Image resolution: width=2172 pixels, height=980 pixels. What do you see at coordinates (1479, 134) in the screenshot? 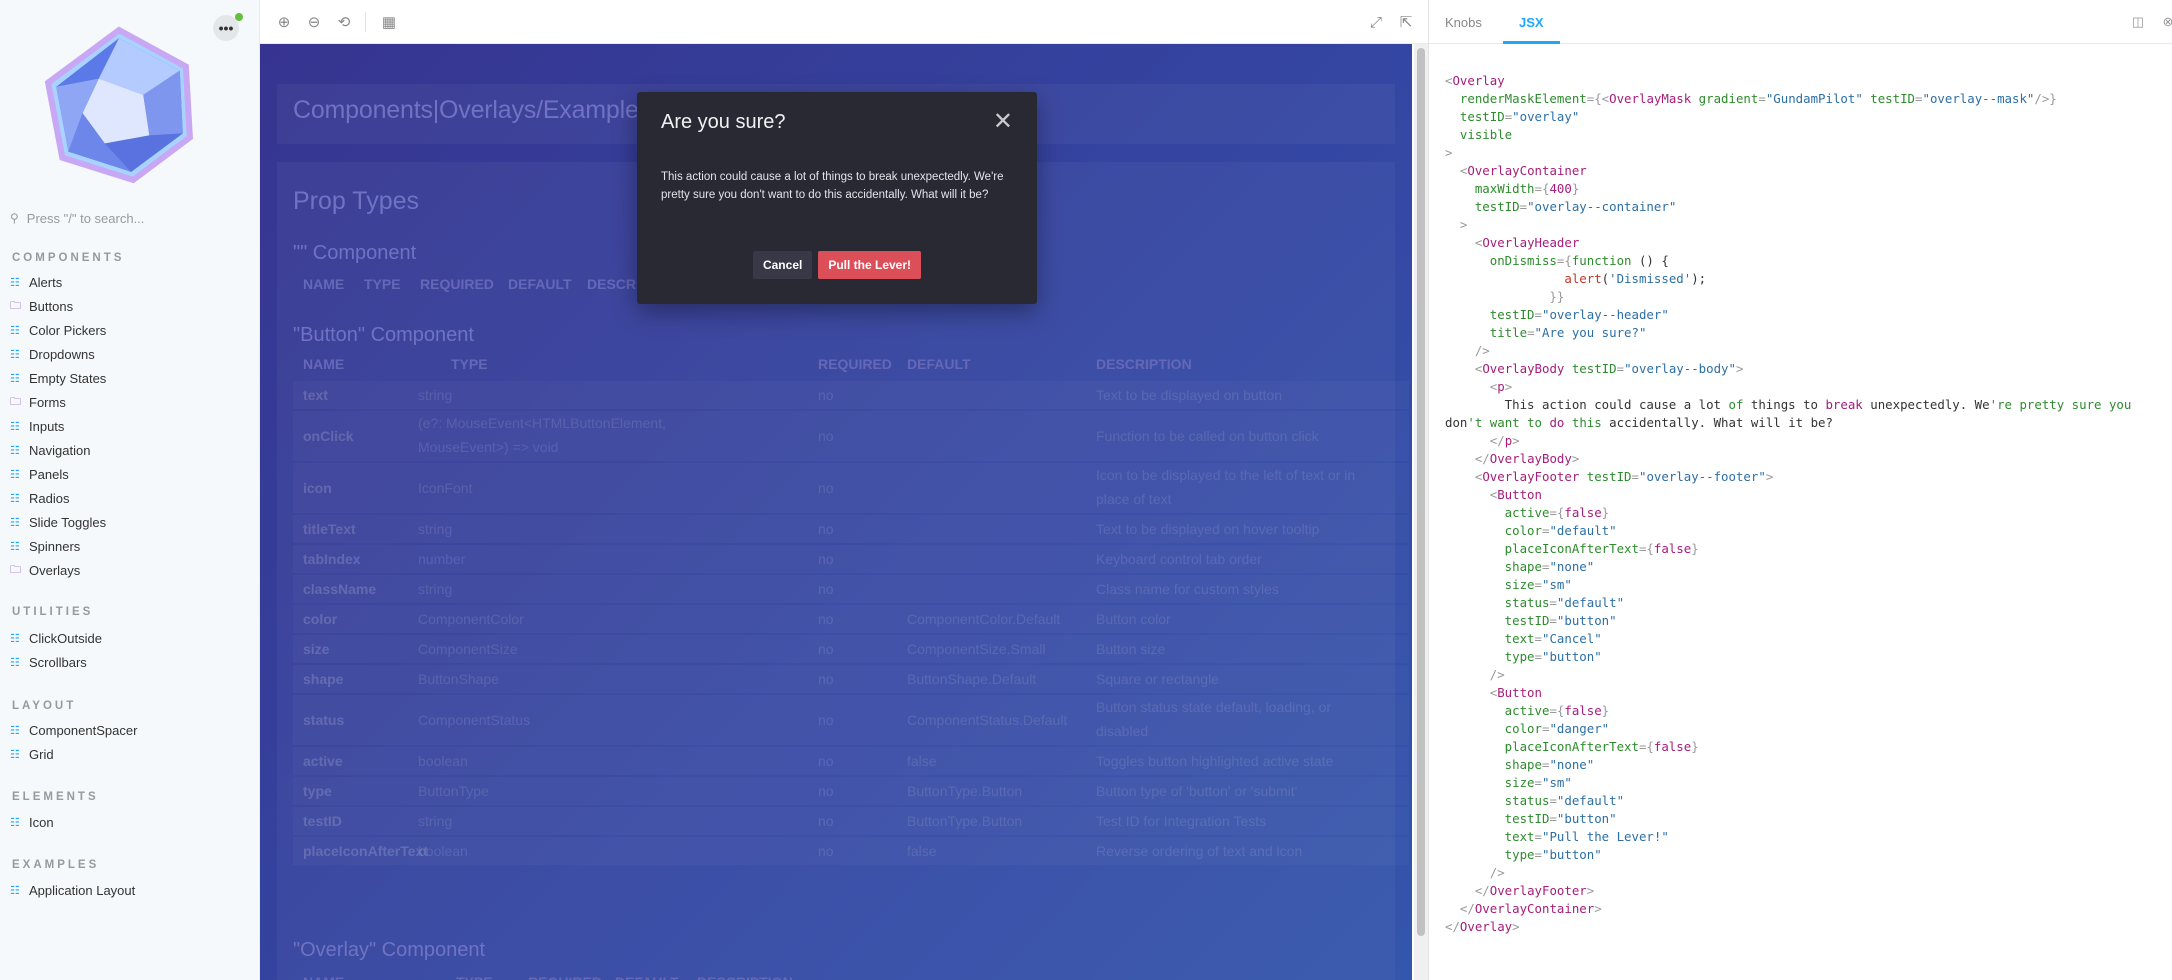
I see `code-token: visible` at bounding box center [1479, 134].